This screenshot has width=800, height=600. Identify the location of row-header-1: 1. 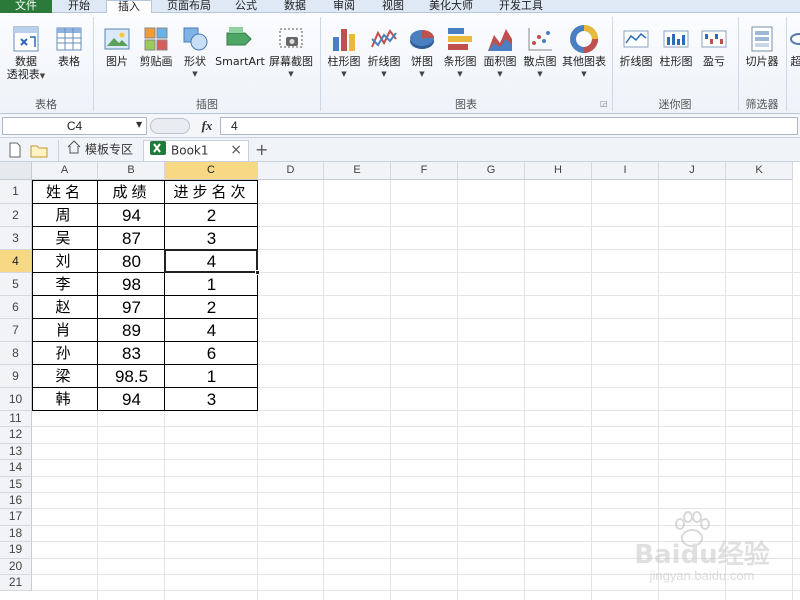
(16, 192).